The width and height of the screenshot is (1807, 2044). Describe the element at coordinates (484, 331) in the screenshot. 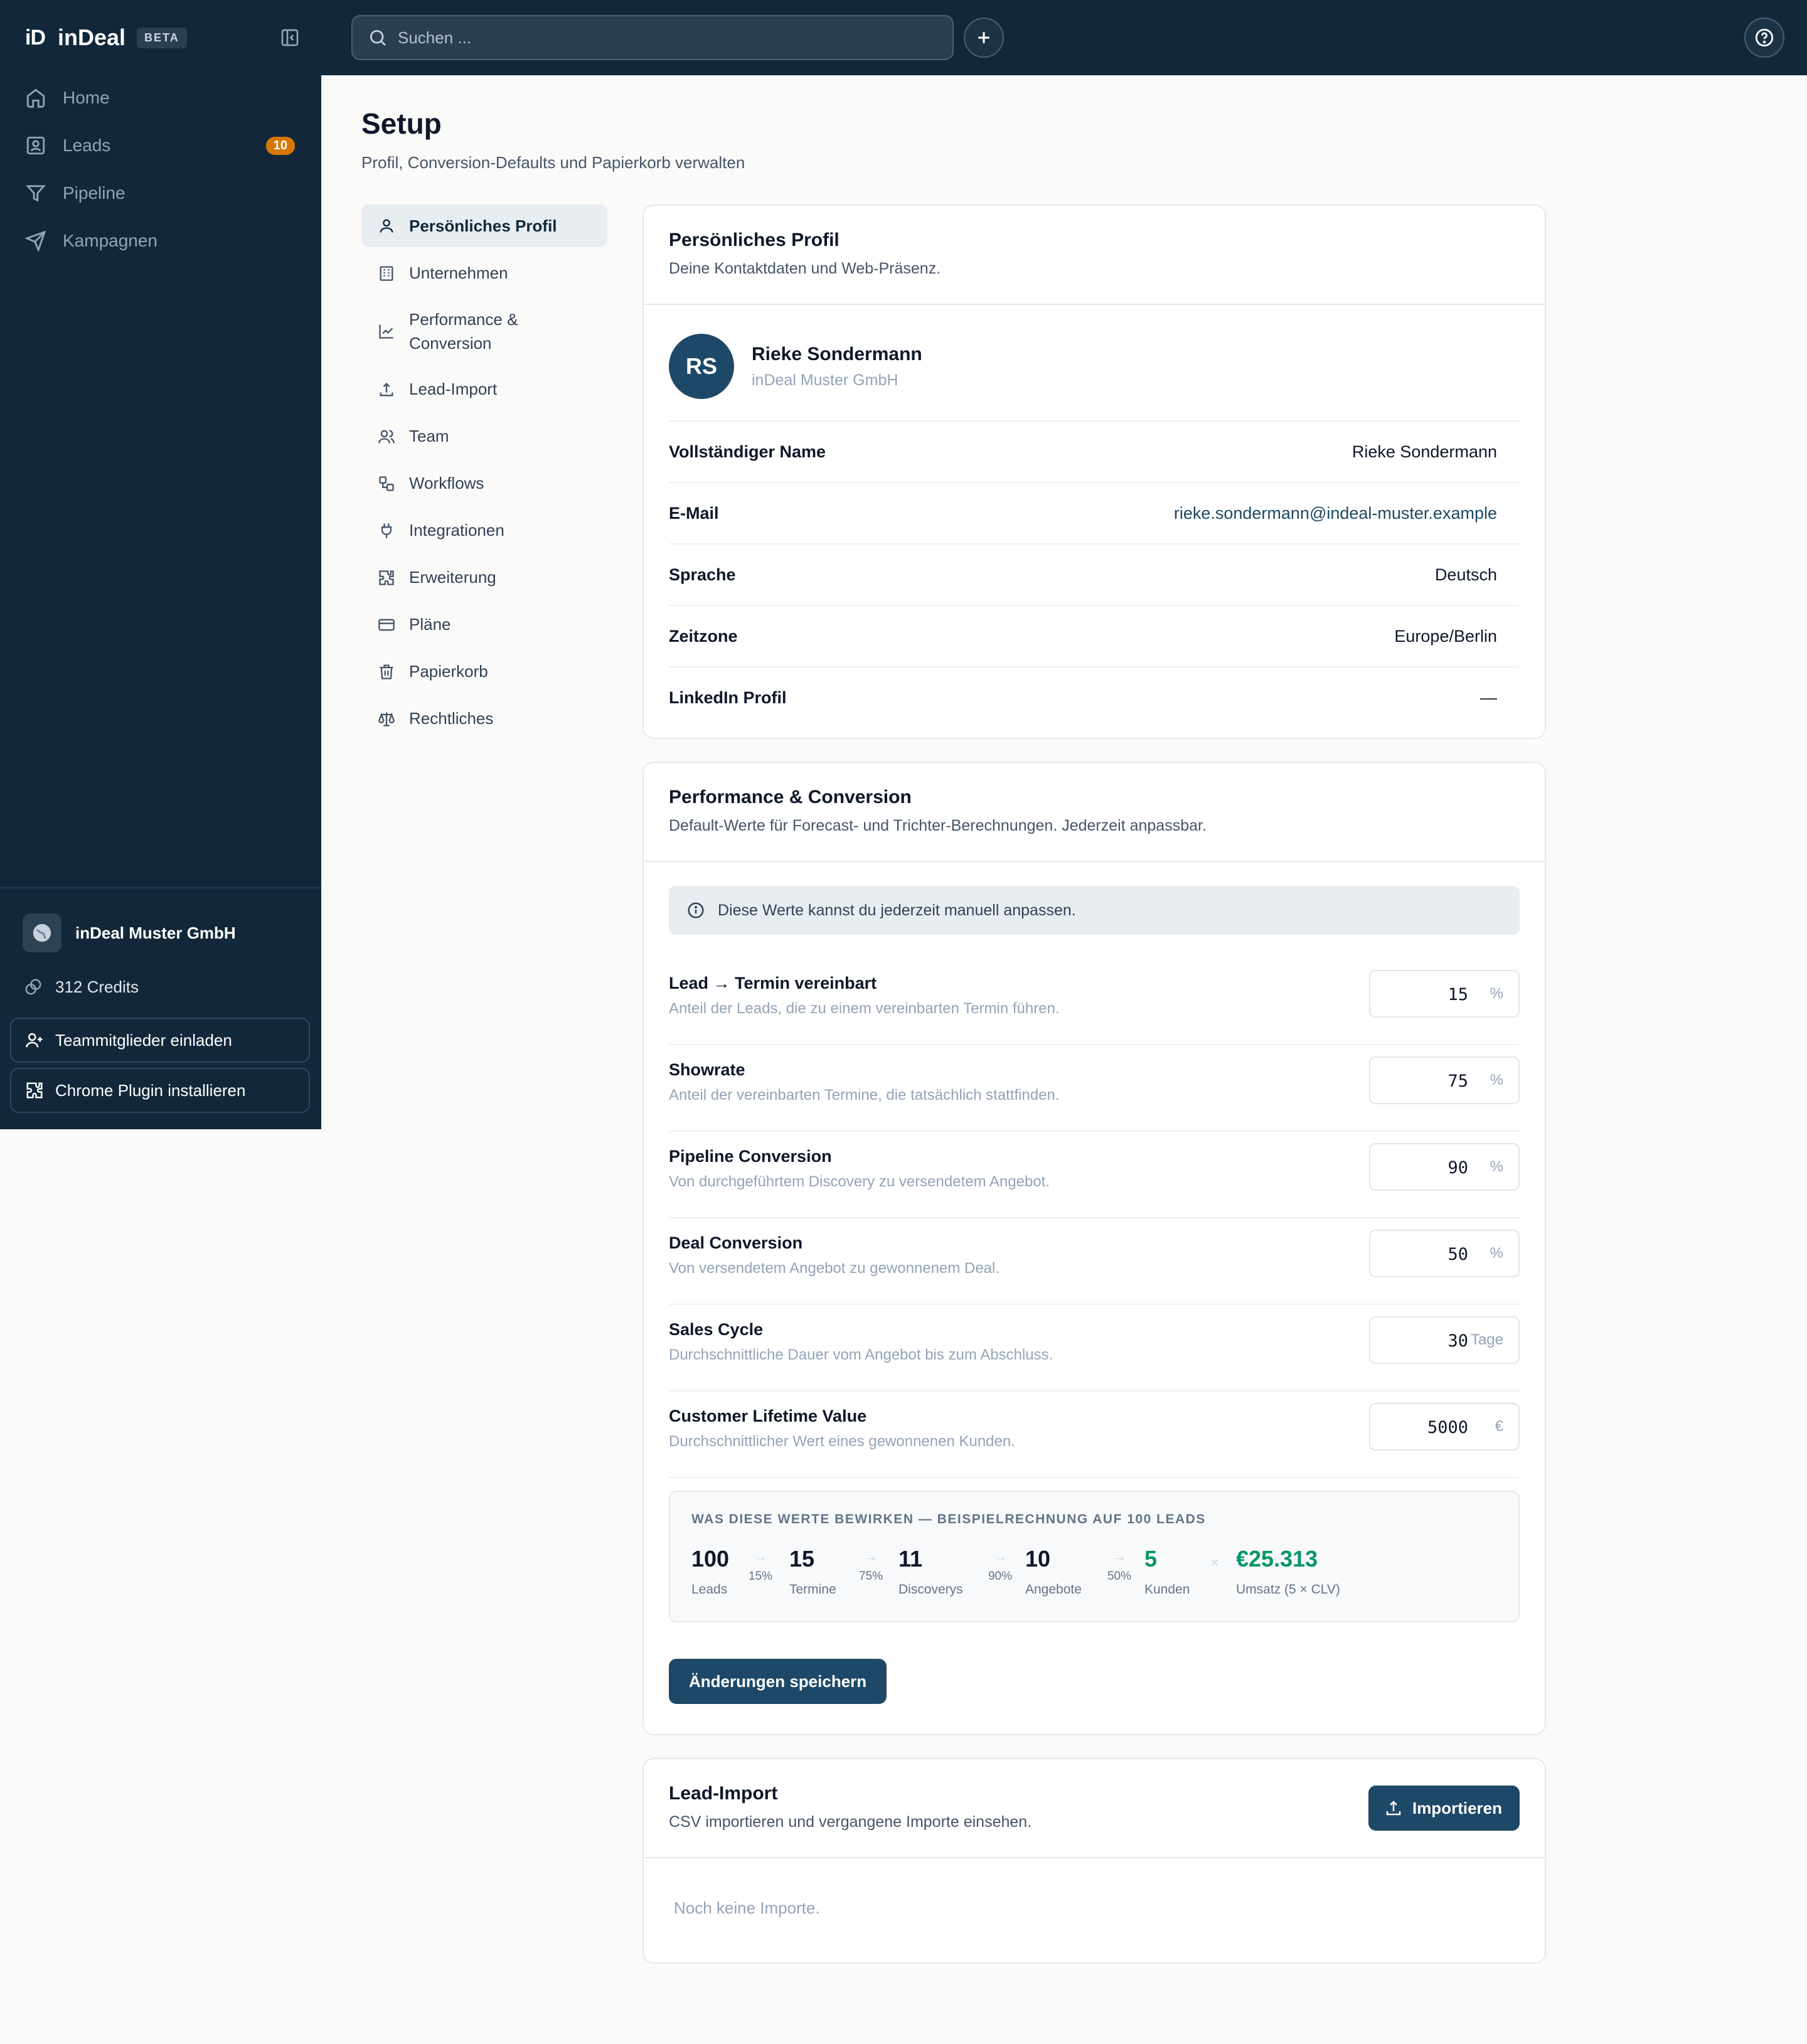

I see `setup-nav-performance: Performance & Conversion` at that location.